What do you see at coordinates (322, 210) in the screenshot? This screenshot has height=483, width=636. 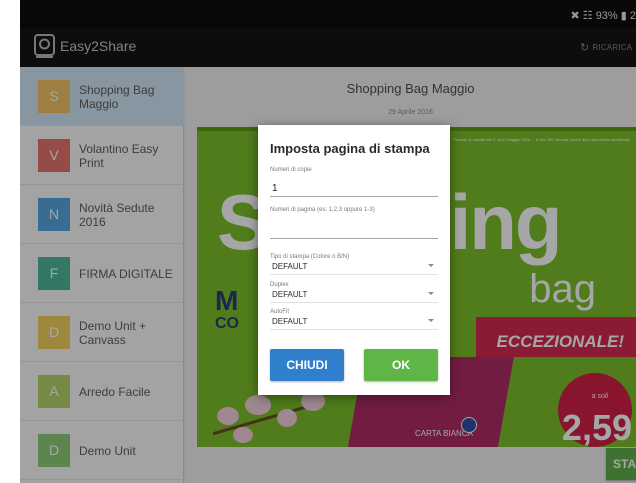 I see `pages-label: Numeri di pagina (es: 1,2,3 oppure 1-3)` at bounding box center [322, 210].